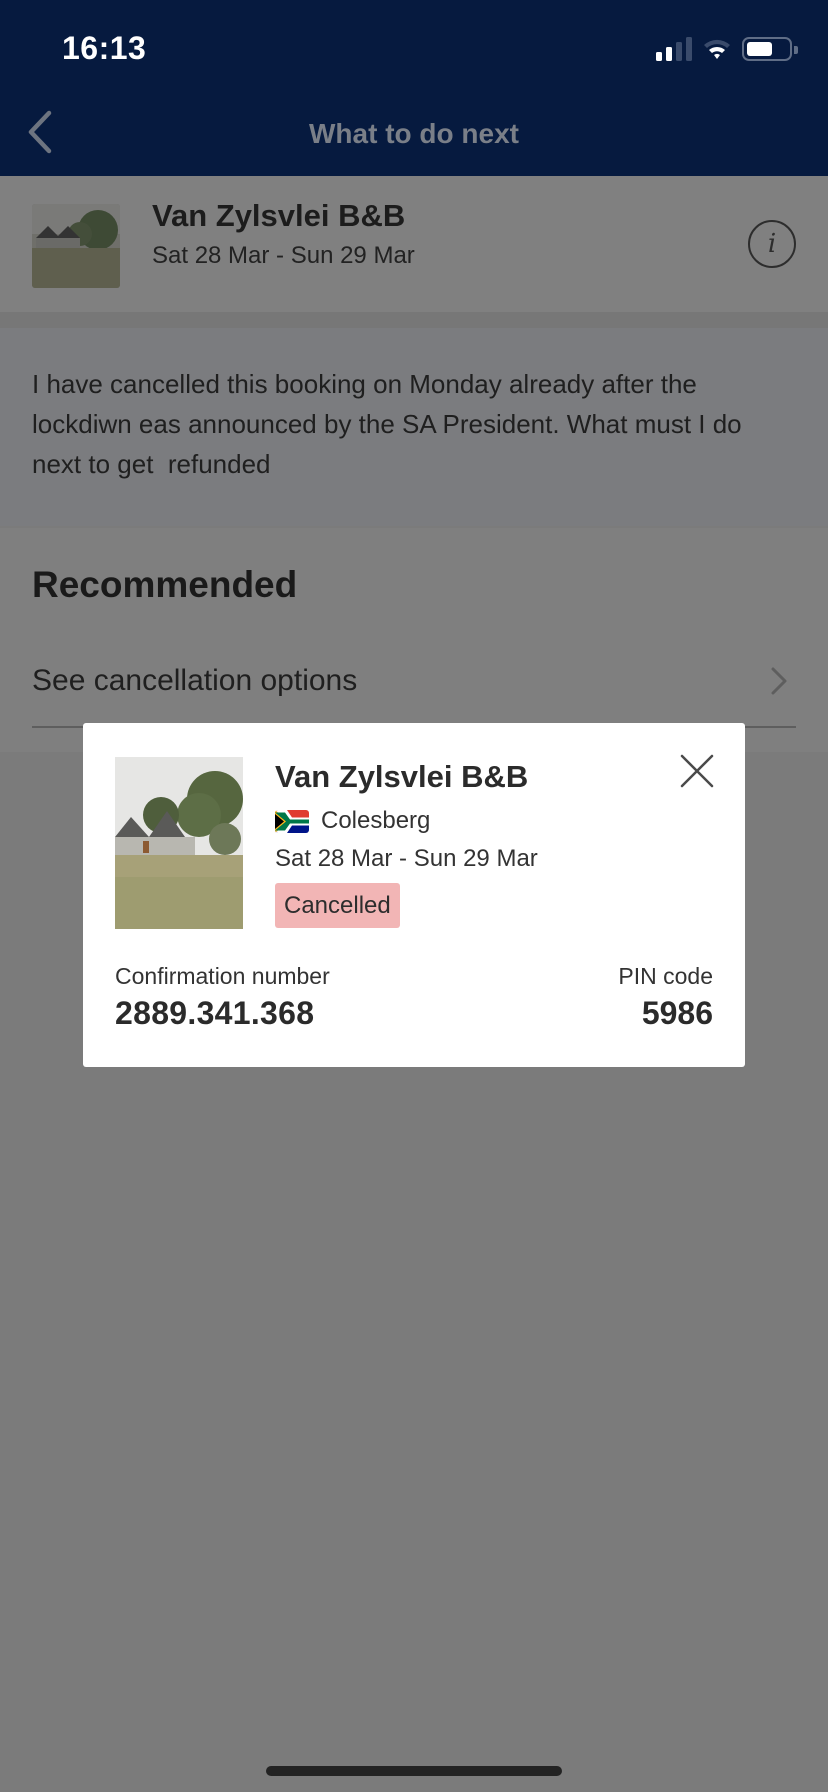  I want to click on status-icons, so click(727, 49).